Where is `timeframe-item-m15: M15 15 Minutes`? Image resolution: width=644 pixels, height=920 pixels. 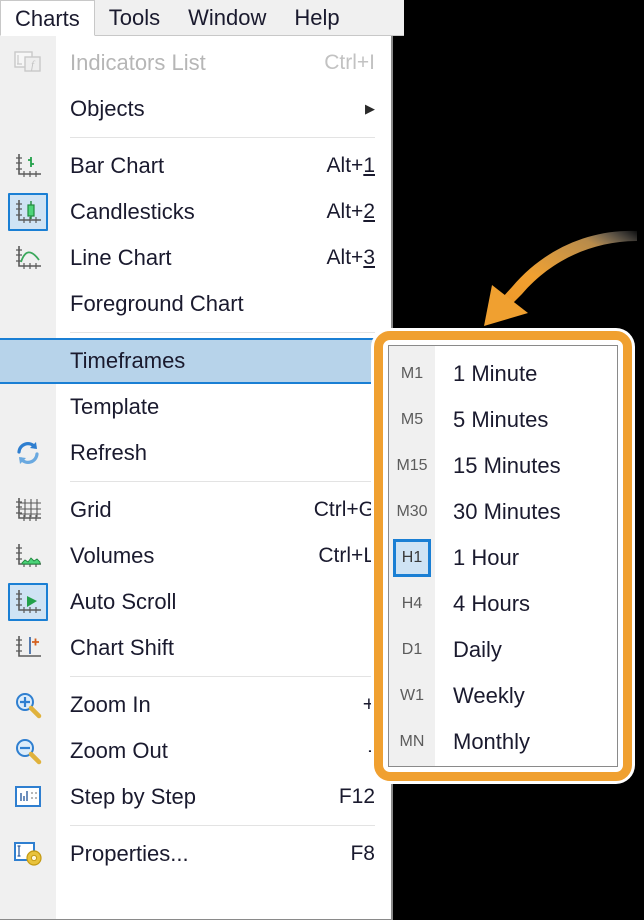 timeframe-item-m15: M15 15 Minutes is located at coordinates (503, 466).